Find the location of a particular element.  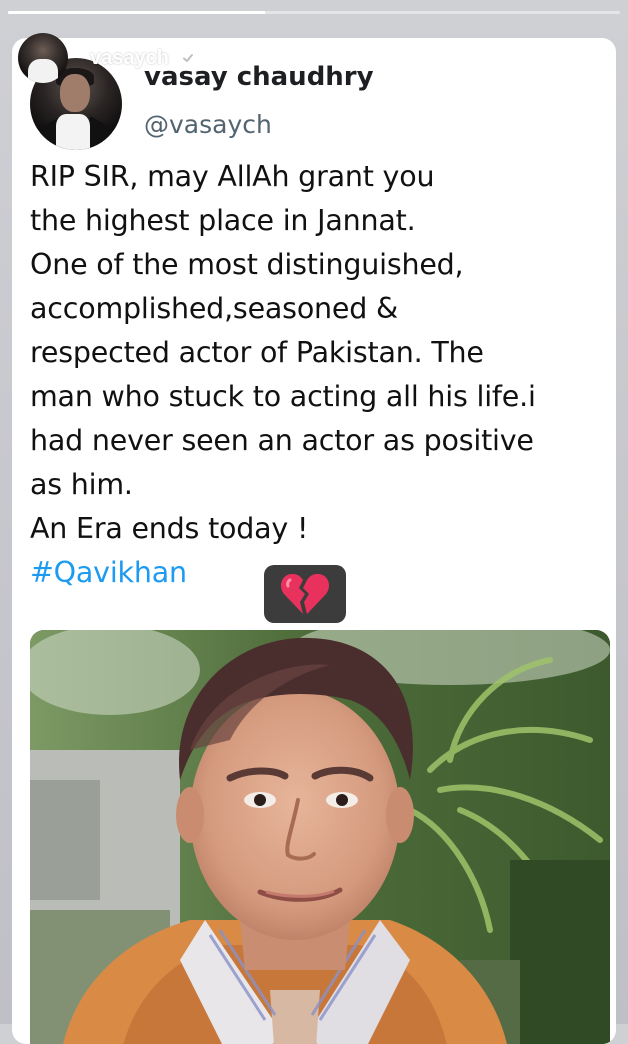

tweet-line: One of the most distinguished, is located at coordinates (247, 264).